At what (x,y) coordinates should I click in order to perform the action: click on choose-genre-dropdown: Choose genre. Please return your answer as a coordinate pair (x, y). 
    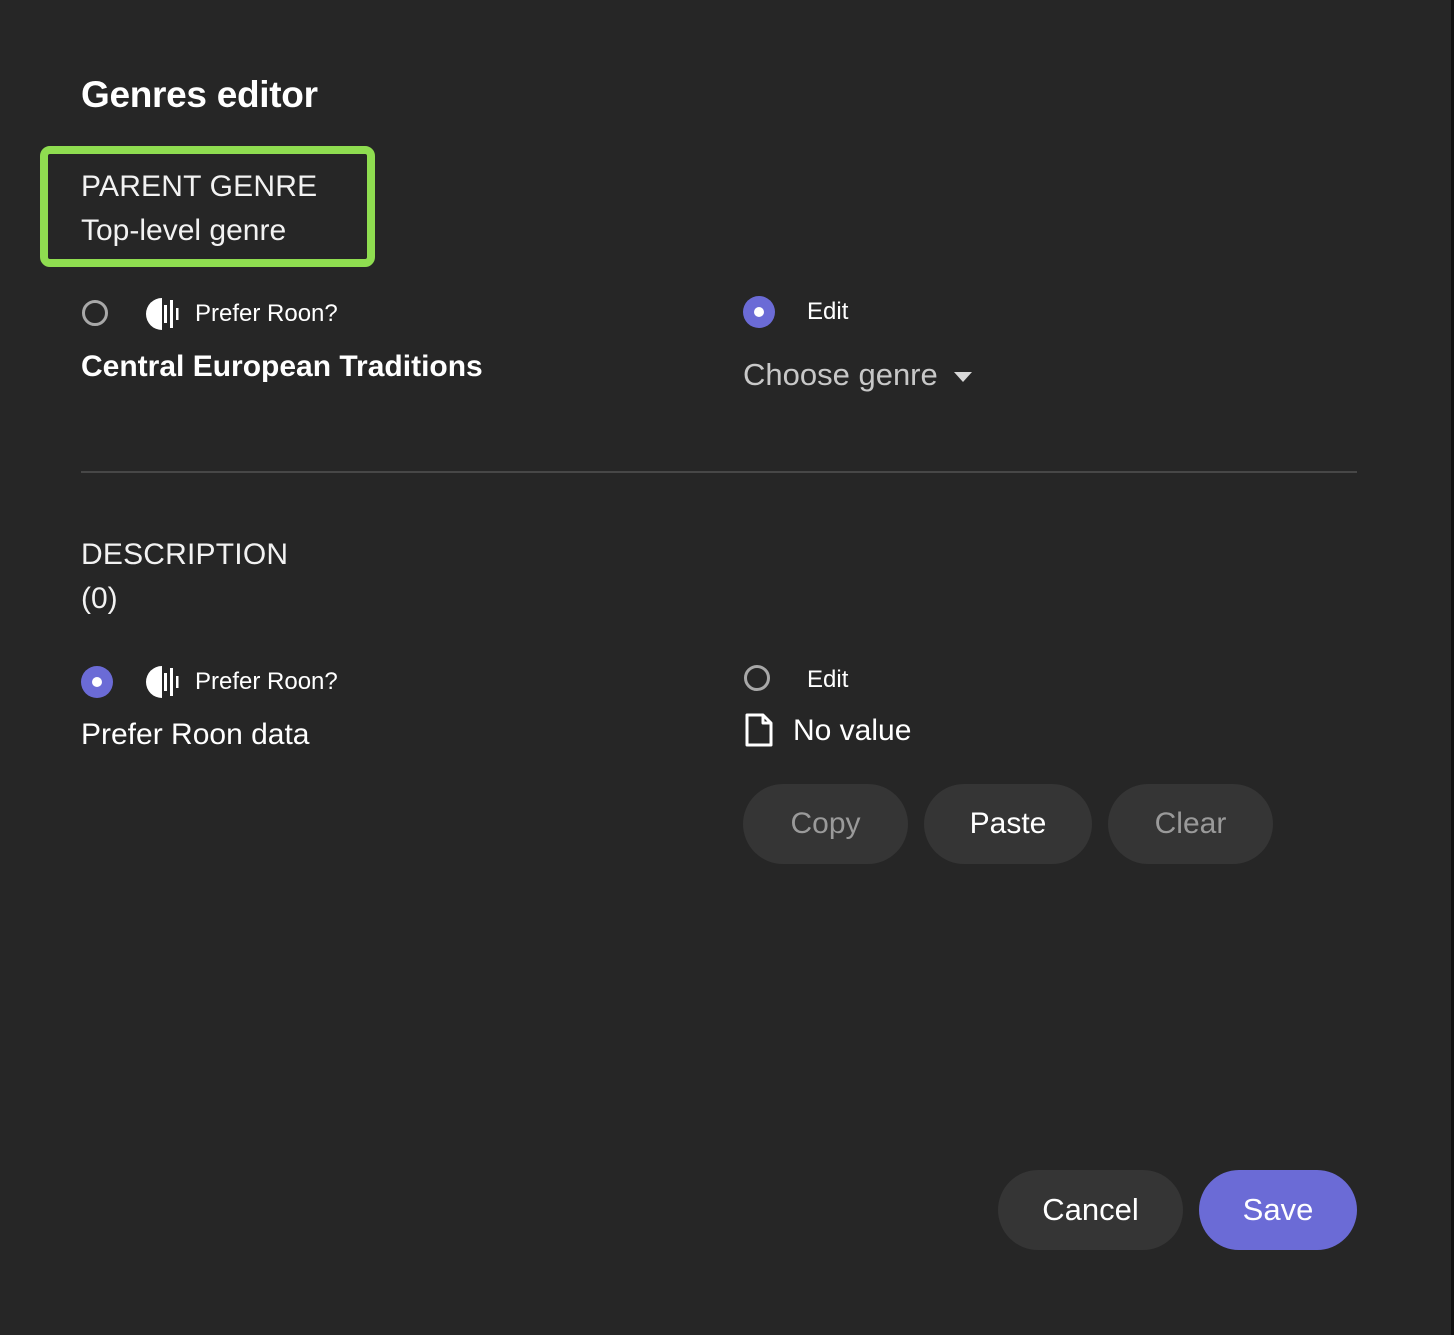
    Looking at the image, I should click on (857, 375).